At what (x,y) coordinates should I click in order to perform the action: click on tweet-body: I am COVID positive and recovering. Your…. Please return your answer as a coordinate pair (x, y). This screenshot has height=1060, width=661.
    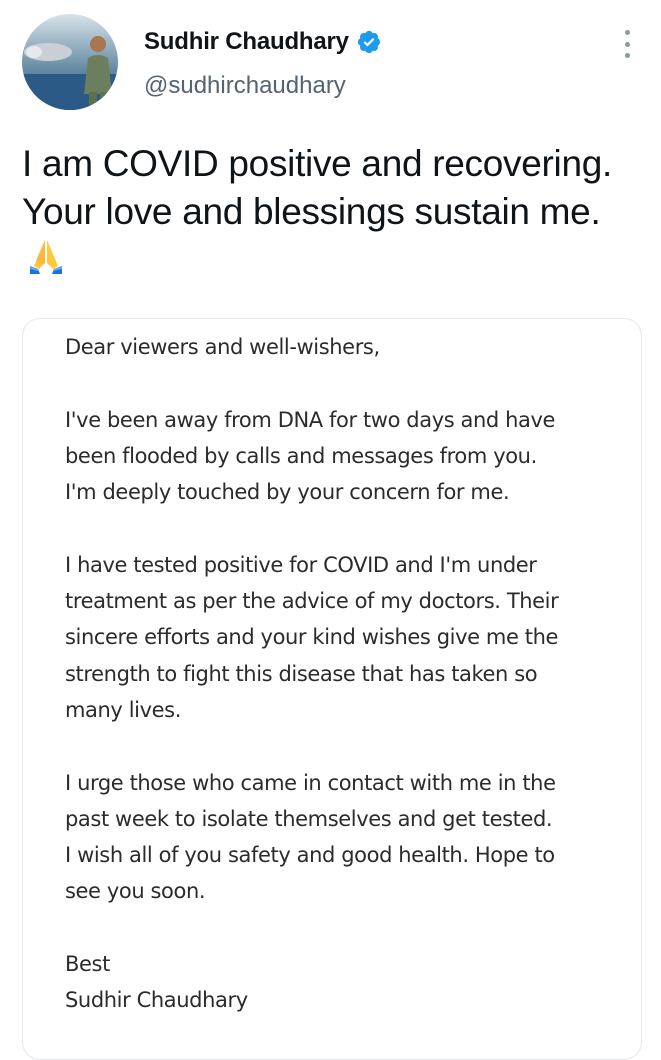
    Looking at the image, I should click on (317, 187).